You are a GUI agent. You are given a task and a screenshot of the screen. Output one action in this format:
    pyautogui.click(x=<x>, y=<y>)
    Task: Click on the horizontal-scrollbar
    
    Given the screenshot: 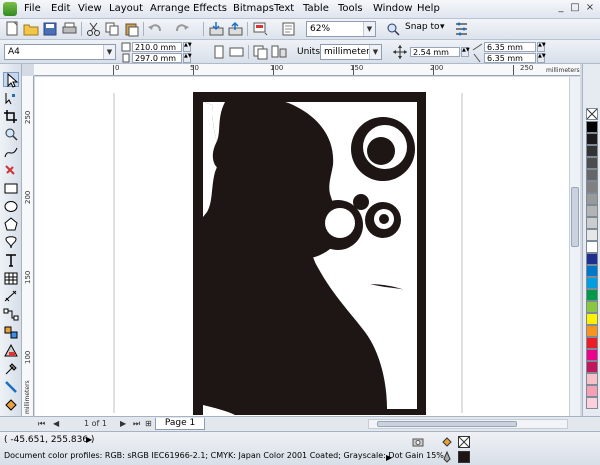 What is the action you would take?
    pyautogui.click(x=468, y=424)
    